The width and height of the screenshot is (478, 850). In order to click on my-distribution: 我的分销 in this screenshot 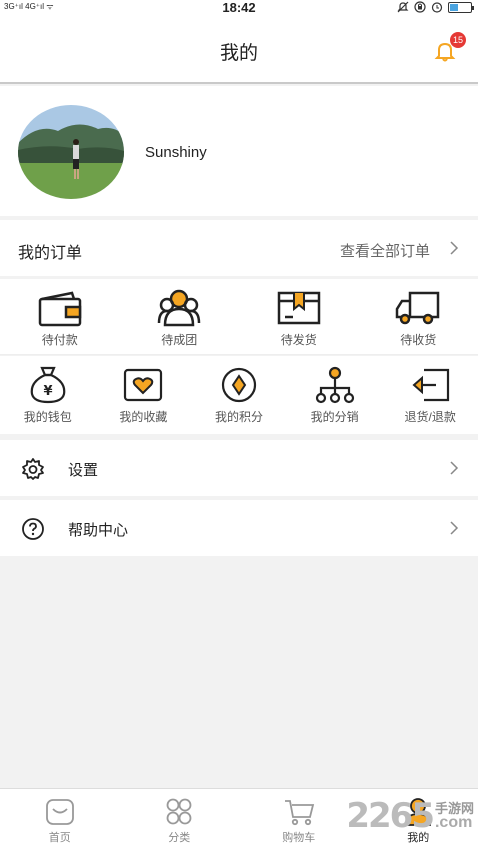, I will do `click(335, 395)`.